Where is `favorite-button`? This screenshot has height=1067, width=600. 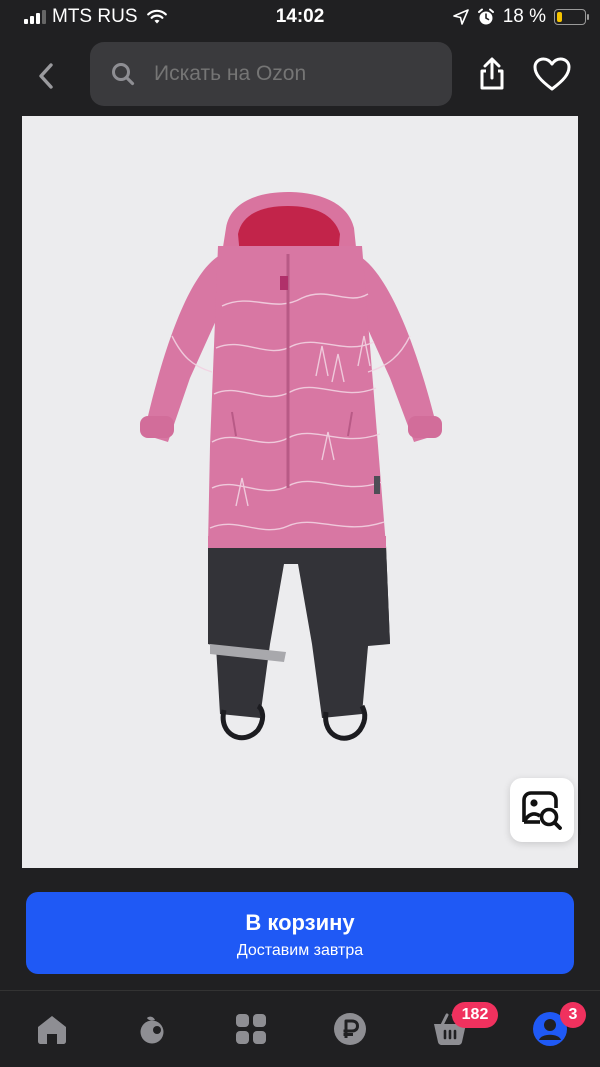
favorite-button is located at coordinates (552, 74).